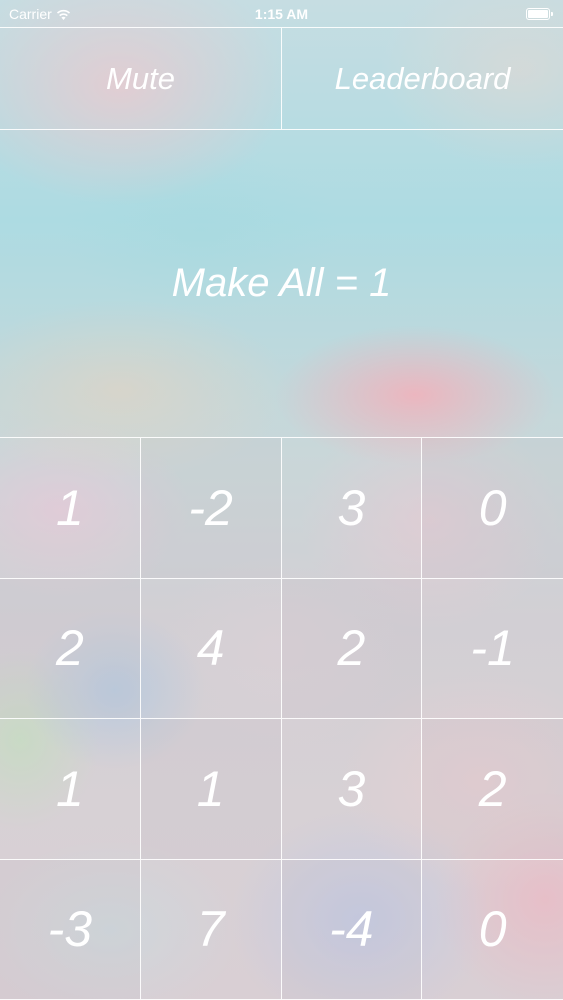  What do you see at coordinates (492, 789) in the screenshot?
I see `grid-cell-r3-c4: 2` at bounding box center [492, 789].